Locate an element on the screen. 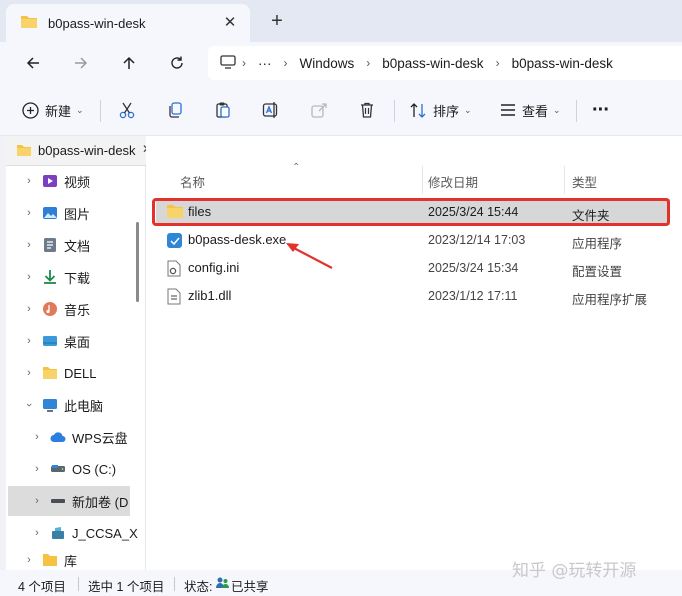 The height and width of the screenshot is (596, 682). chevron-down-icon: ⌄ is located at coordinates (557, 109).